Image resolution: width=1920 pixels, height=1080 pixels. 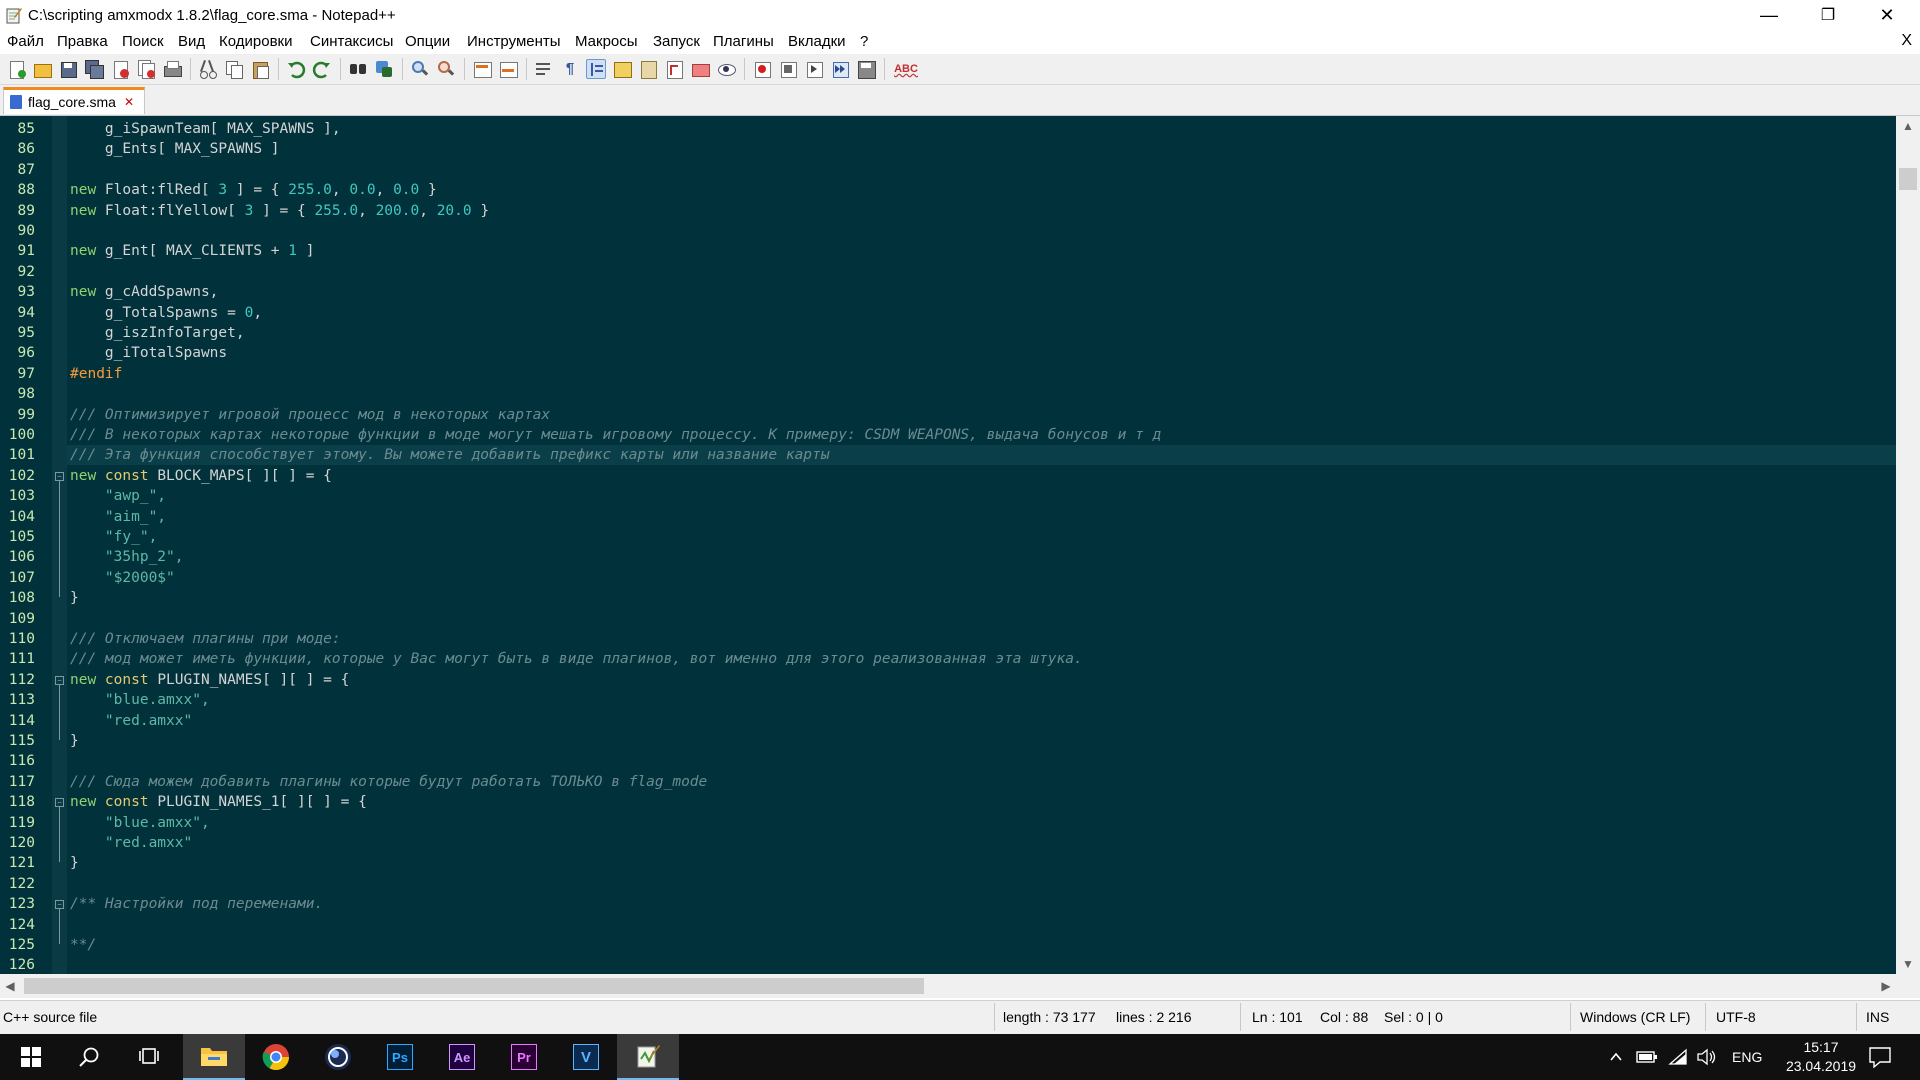 I want to click on tab-close-icon: ✕, so click(x=129, y=102).